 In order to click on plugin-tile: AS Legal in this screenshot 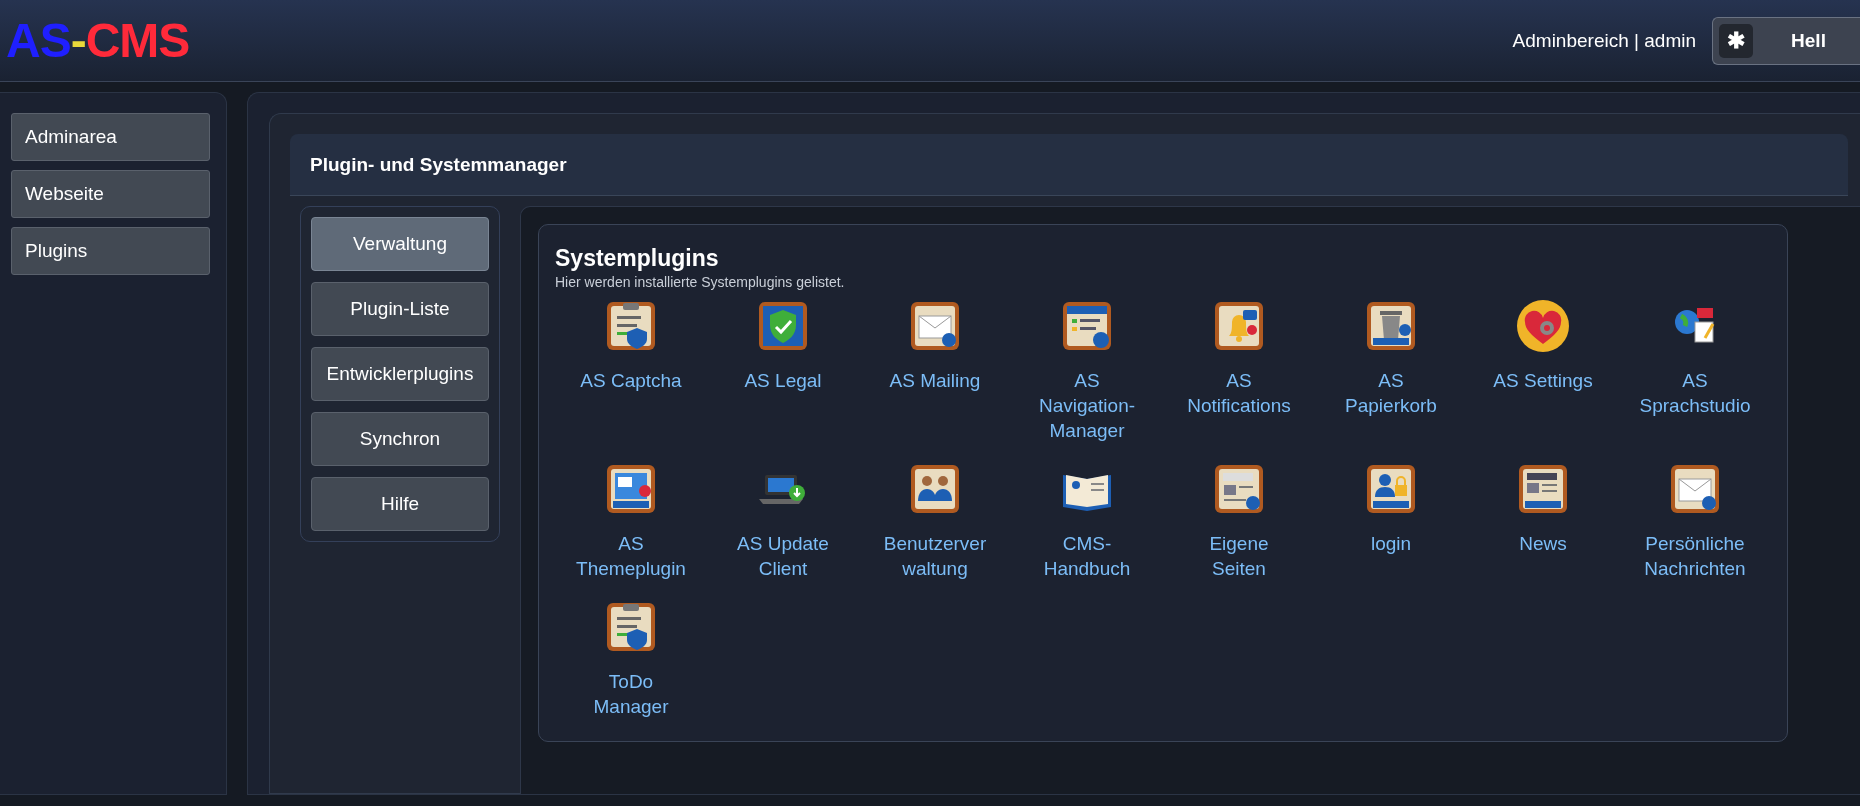, I will do `click(783, 370)`.